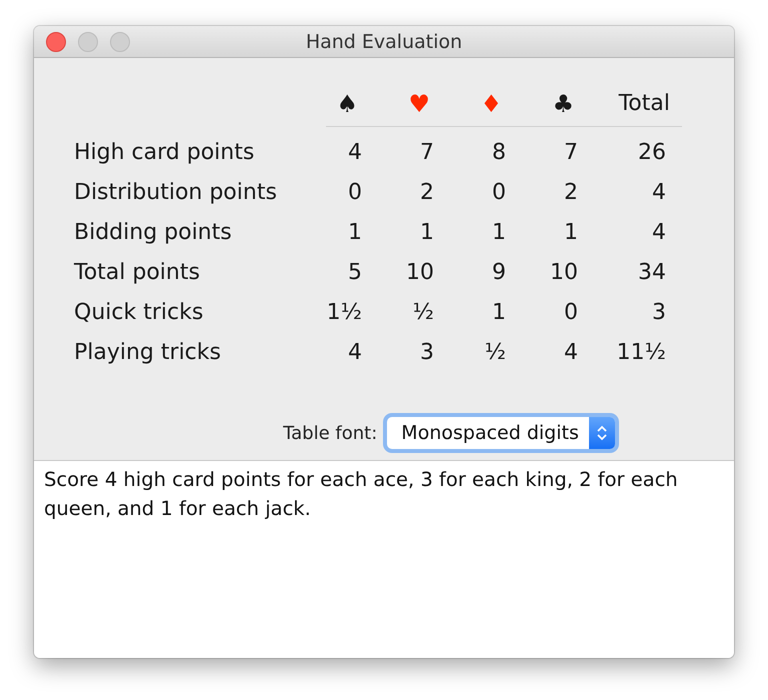 This screenshot has width=768, height=700. I want to click on zoom-button, so click(120, 42).